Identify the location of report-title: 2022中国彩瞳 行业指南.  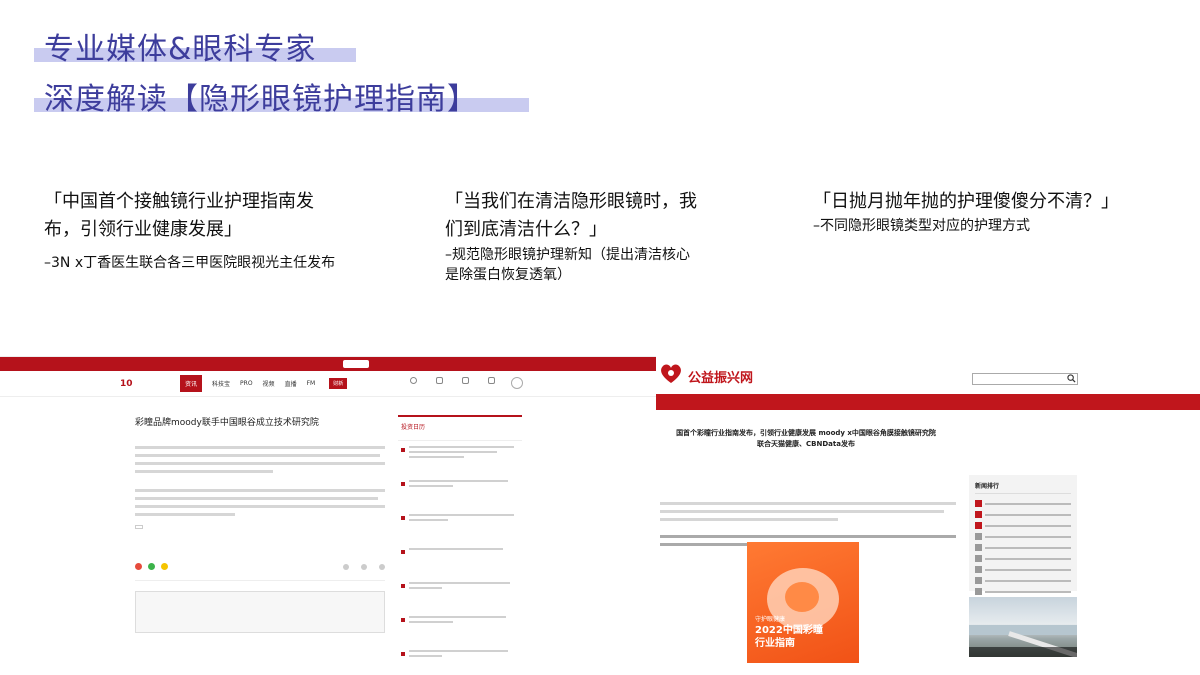
(789, 637).